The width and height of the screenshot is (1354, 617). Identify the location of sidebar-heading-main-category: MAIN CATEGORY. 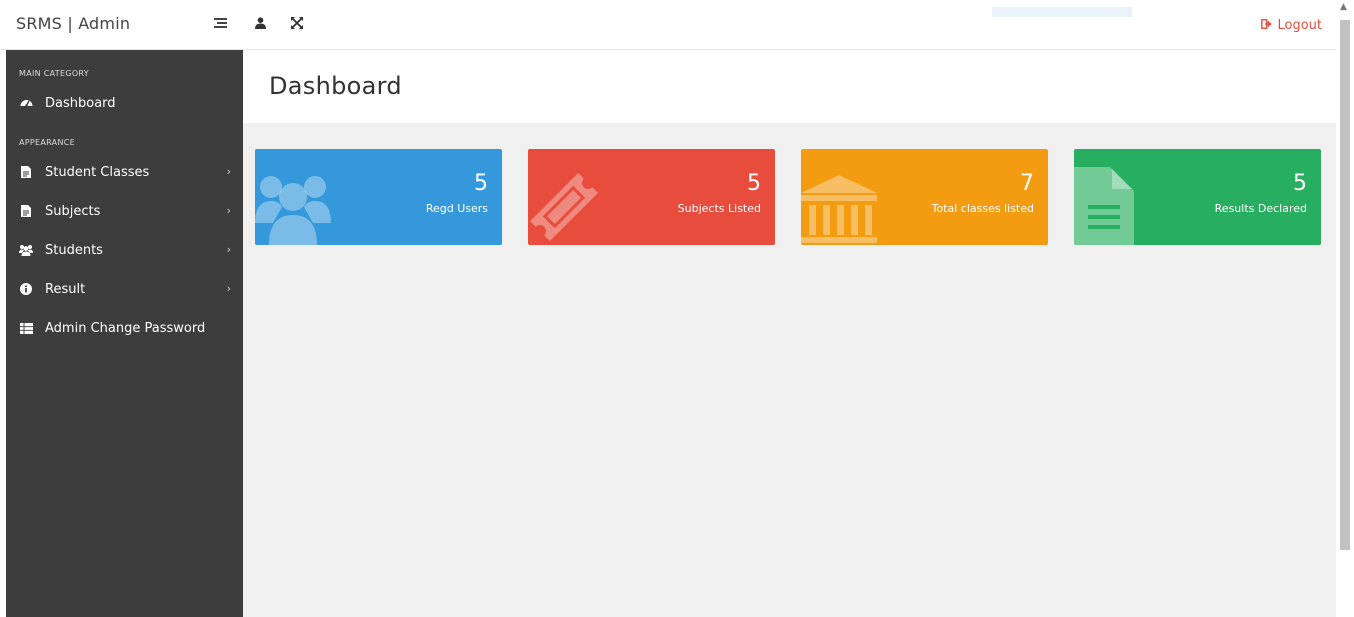
(54, 73).